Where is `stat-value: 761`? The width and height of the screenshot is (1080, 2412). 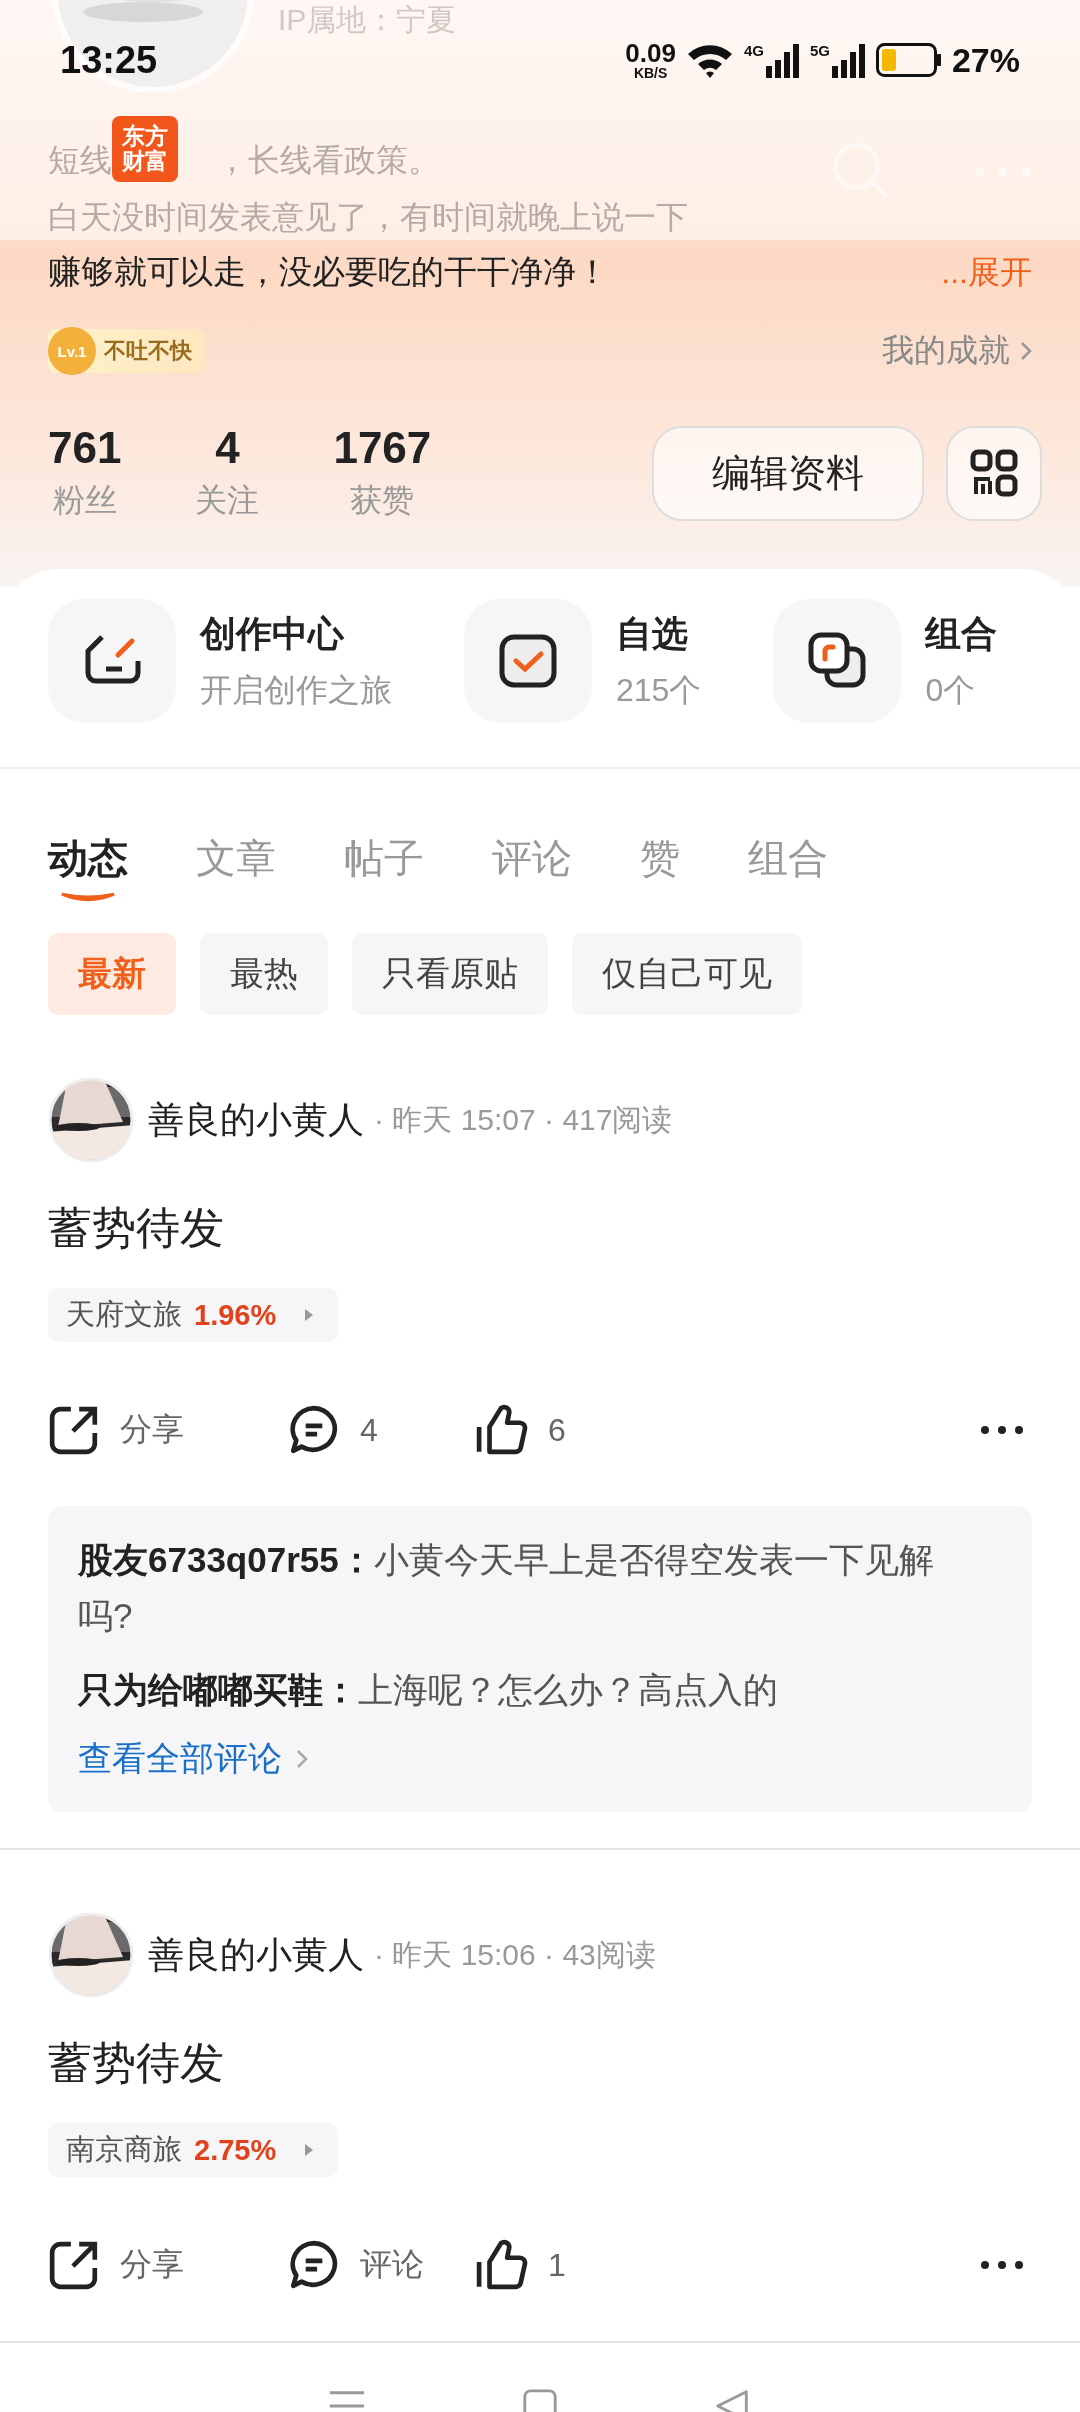 stat-value: 761 is located at coordinates (85, 448).